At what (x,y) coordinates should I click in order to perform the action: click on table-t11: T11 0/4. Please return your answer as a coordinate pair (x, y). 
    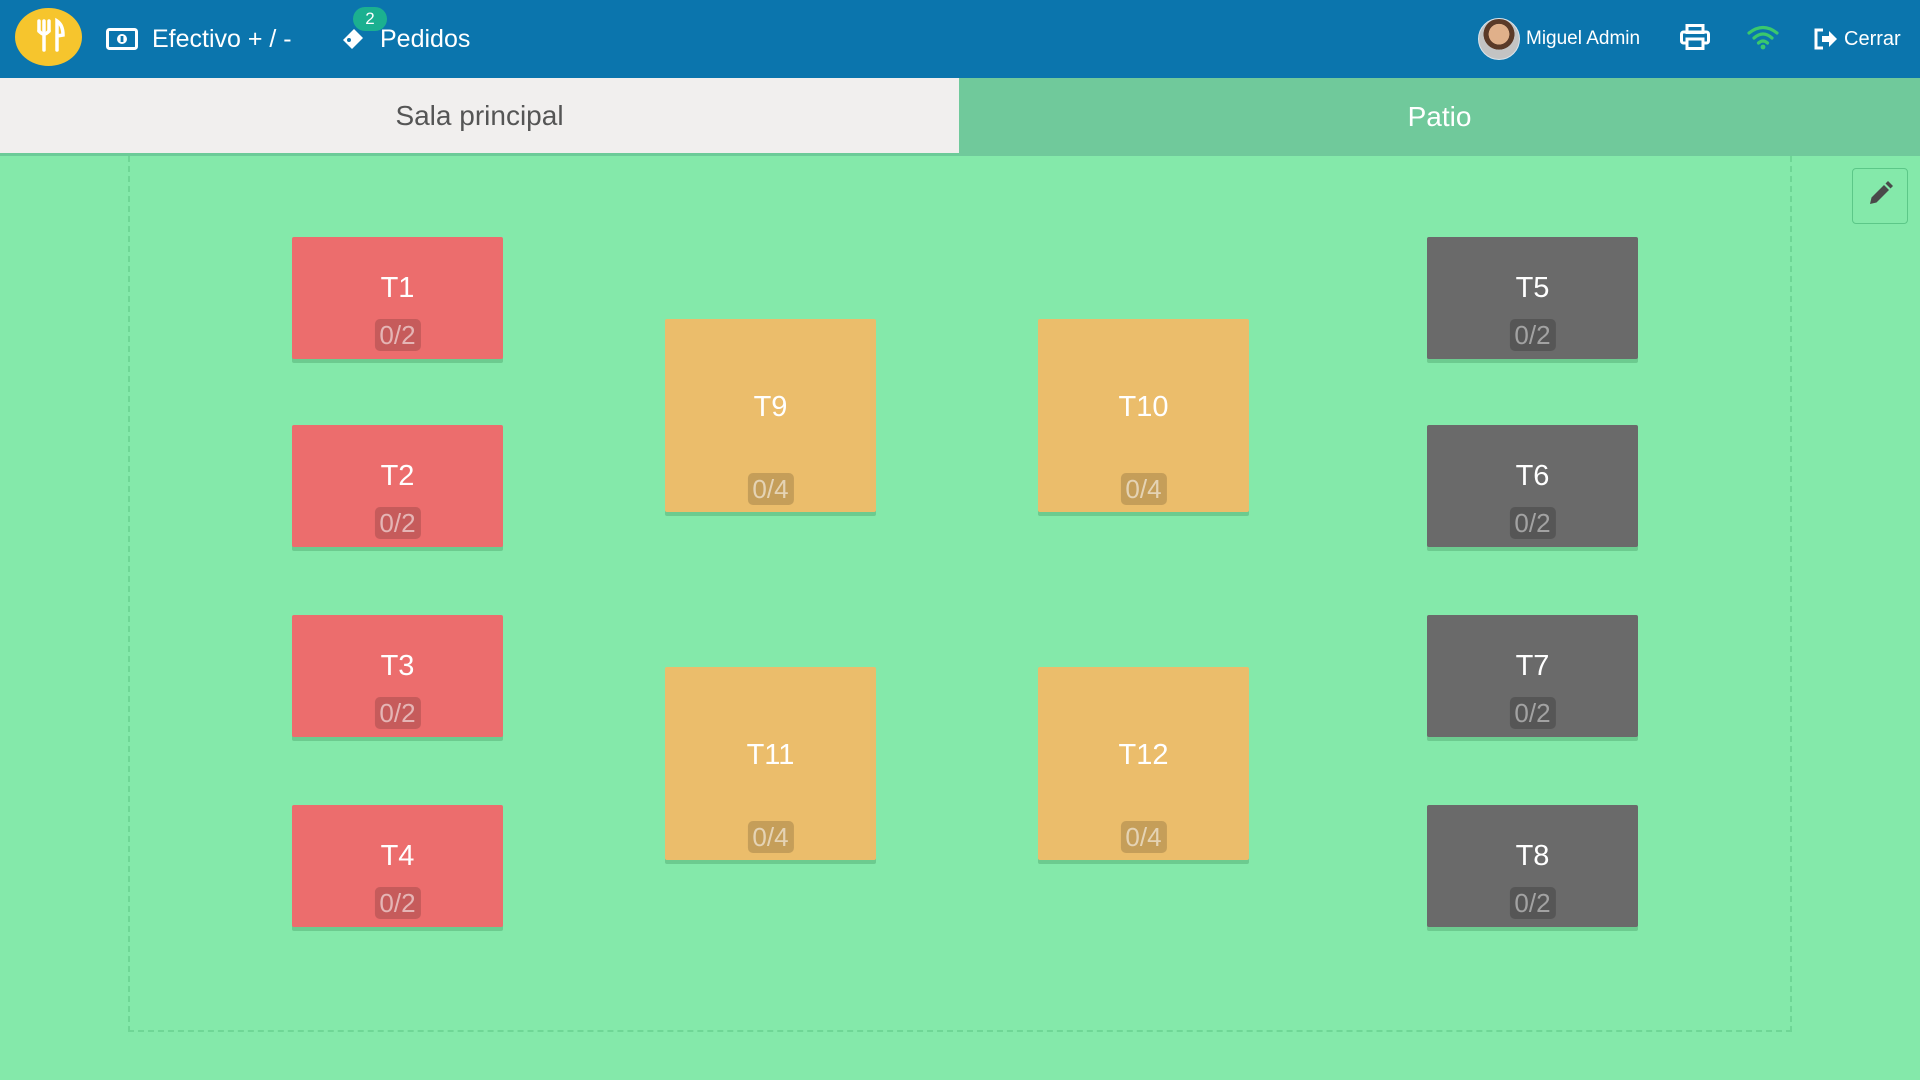
    Looking at the image, I should click on (770, 763).